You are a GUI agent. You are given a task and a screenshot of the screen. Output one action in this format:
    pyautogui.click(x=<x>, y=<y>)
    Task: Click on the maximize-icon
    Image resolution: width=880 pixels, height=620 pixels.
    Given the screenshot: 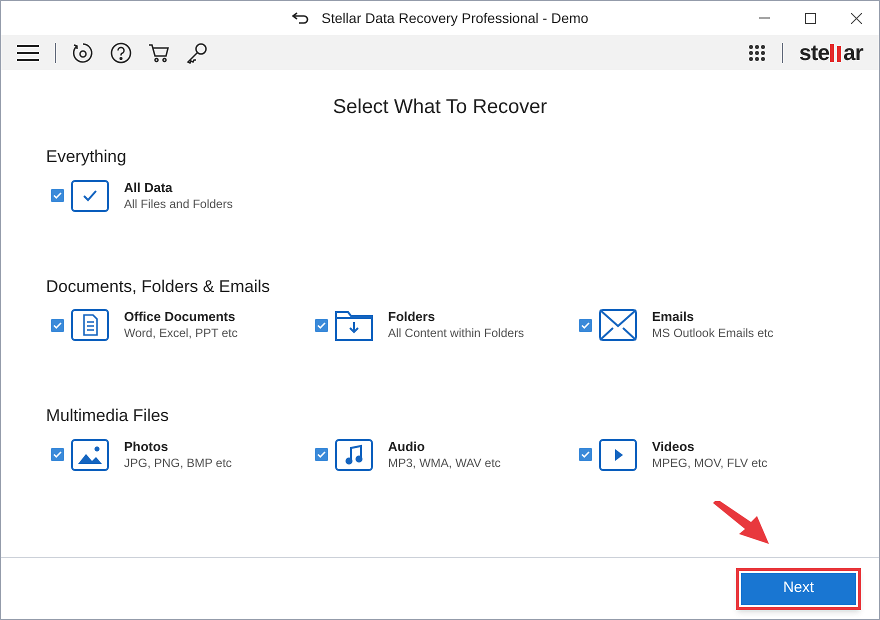 What is the action you would take?
    pyautogui.click(x=810, y=18)
    